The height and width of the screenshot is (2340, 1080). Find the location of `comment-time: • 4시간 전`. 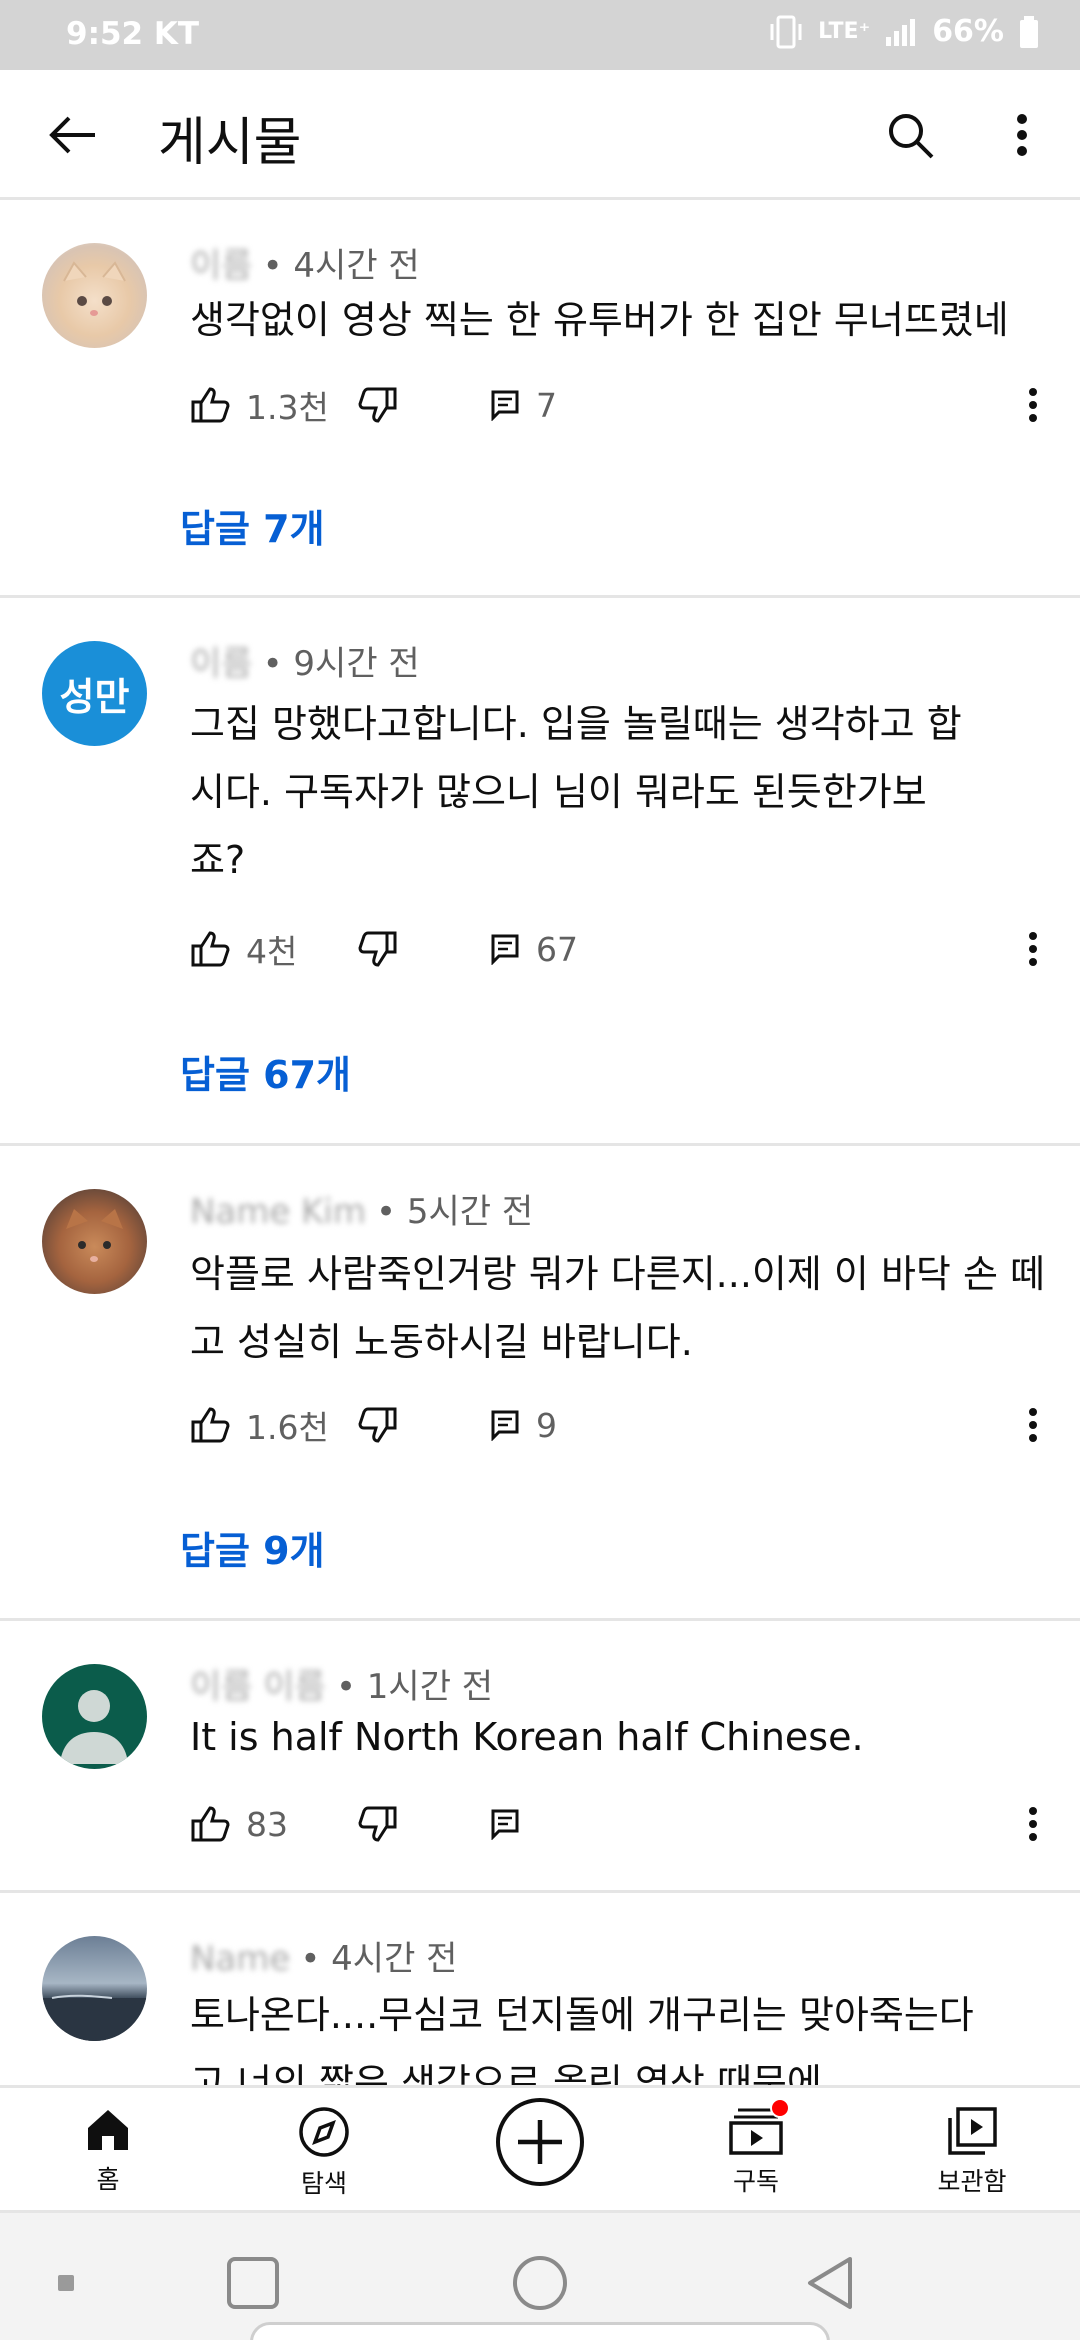

comment-time: • 4시간 전 is located at coordinates (379, 1959).